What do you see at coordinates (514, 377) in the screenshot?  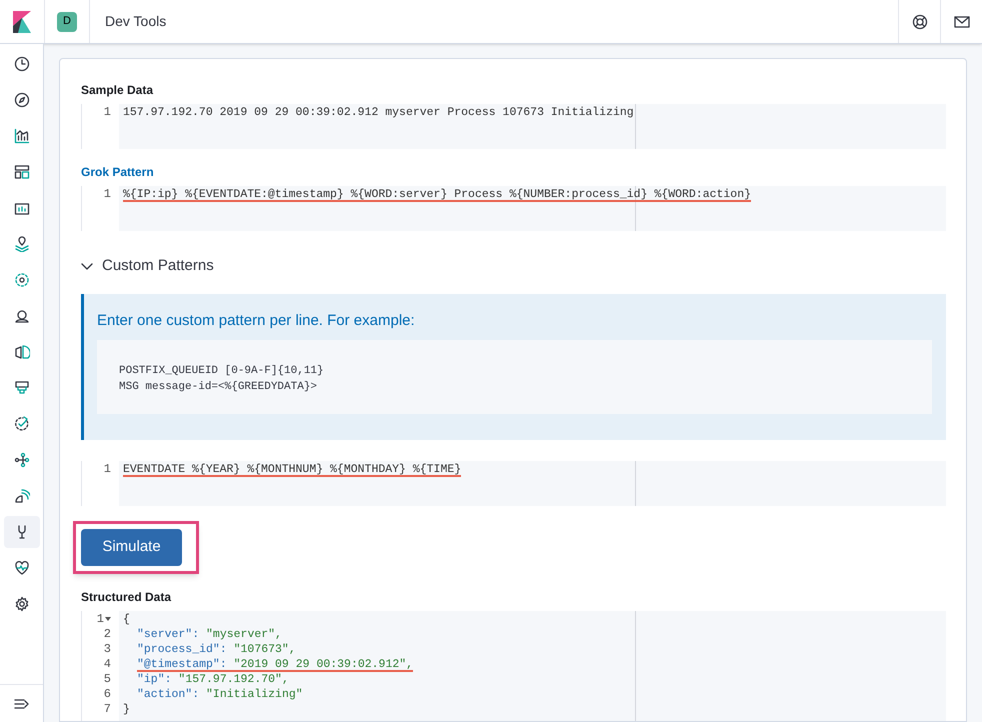 I see `example-code: POSTFIX_QUEUEID [0-9A-F]{10,11} MSG message-id=<%{GREEDYDATA}>` at bounding box center [514, 377].